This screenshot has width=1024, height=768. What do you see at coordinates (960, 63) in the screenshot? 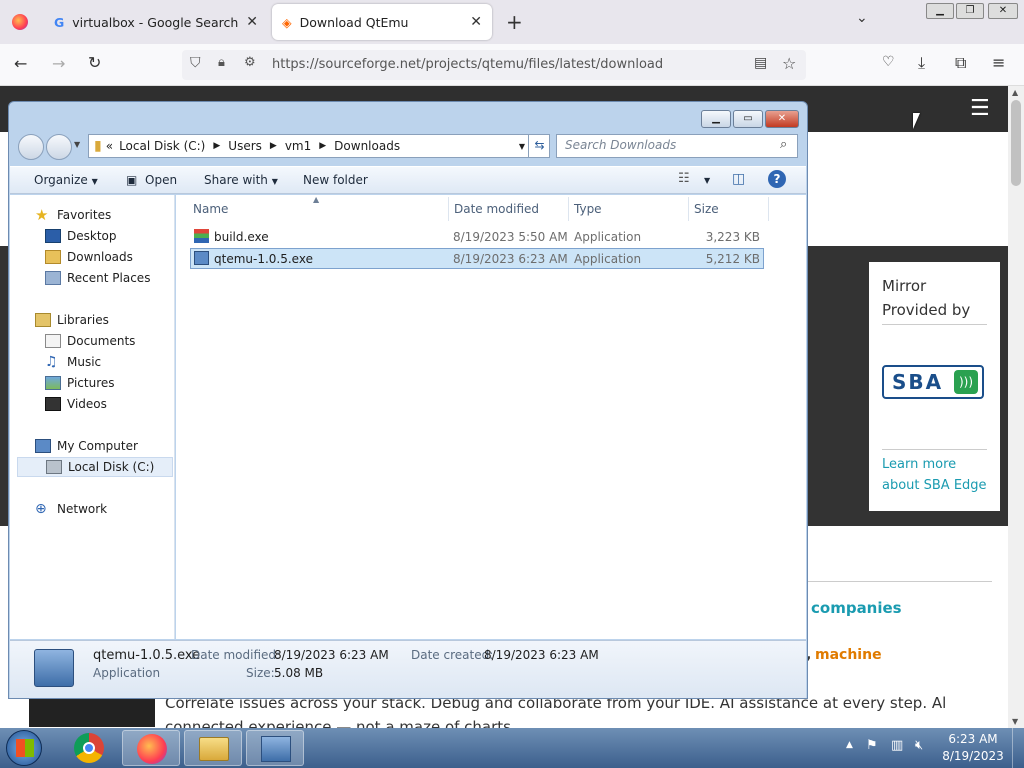
I see `extensions-icon: ⧉` at bounding box center [960, 63].